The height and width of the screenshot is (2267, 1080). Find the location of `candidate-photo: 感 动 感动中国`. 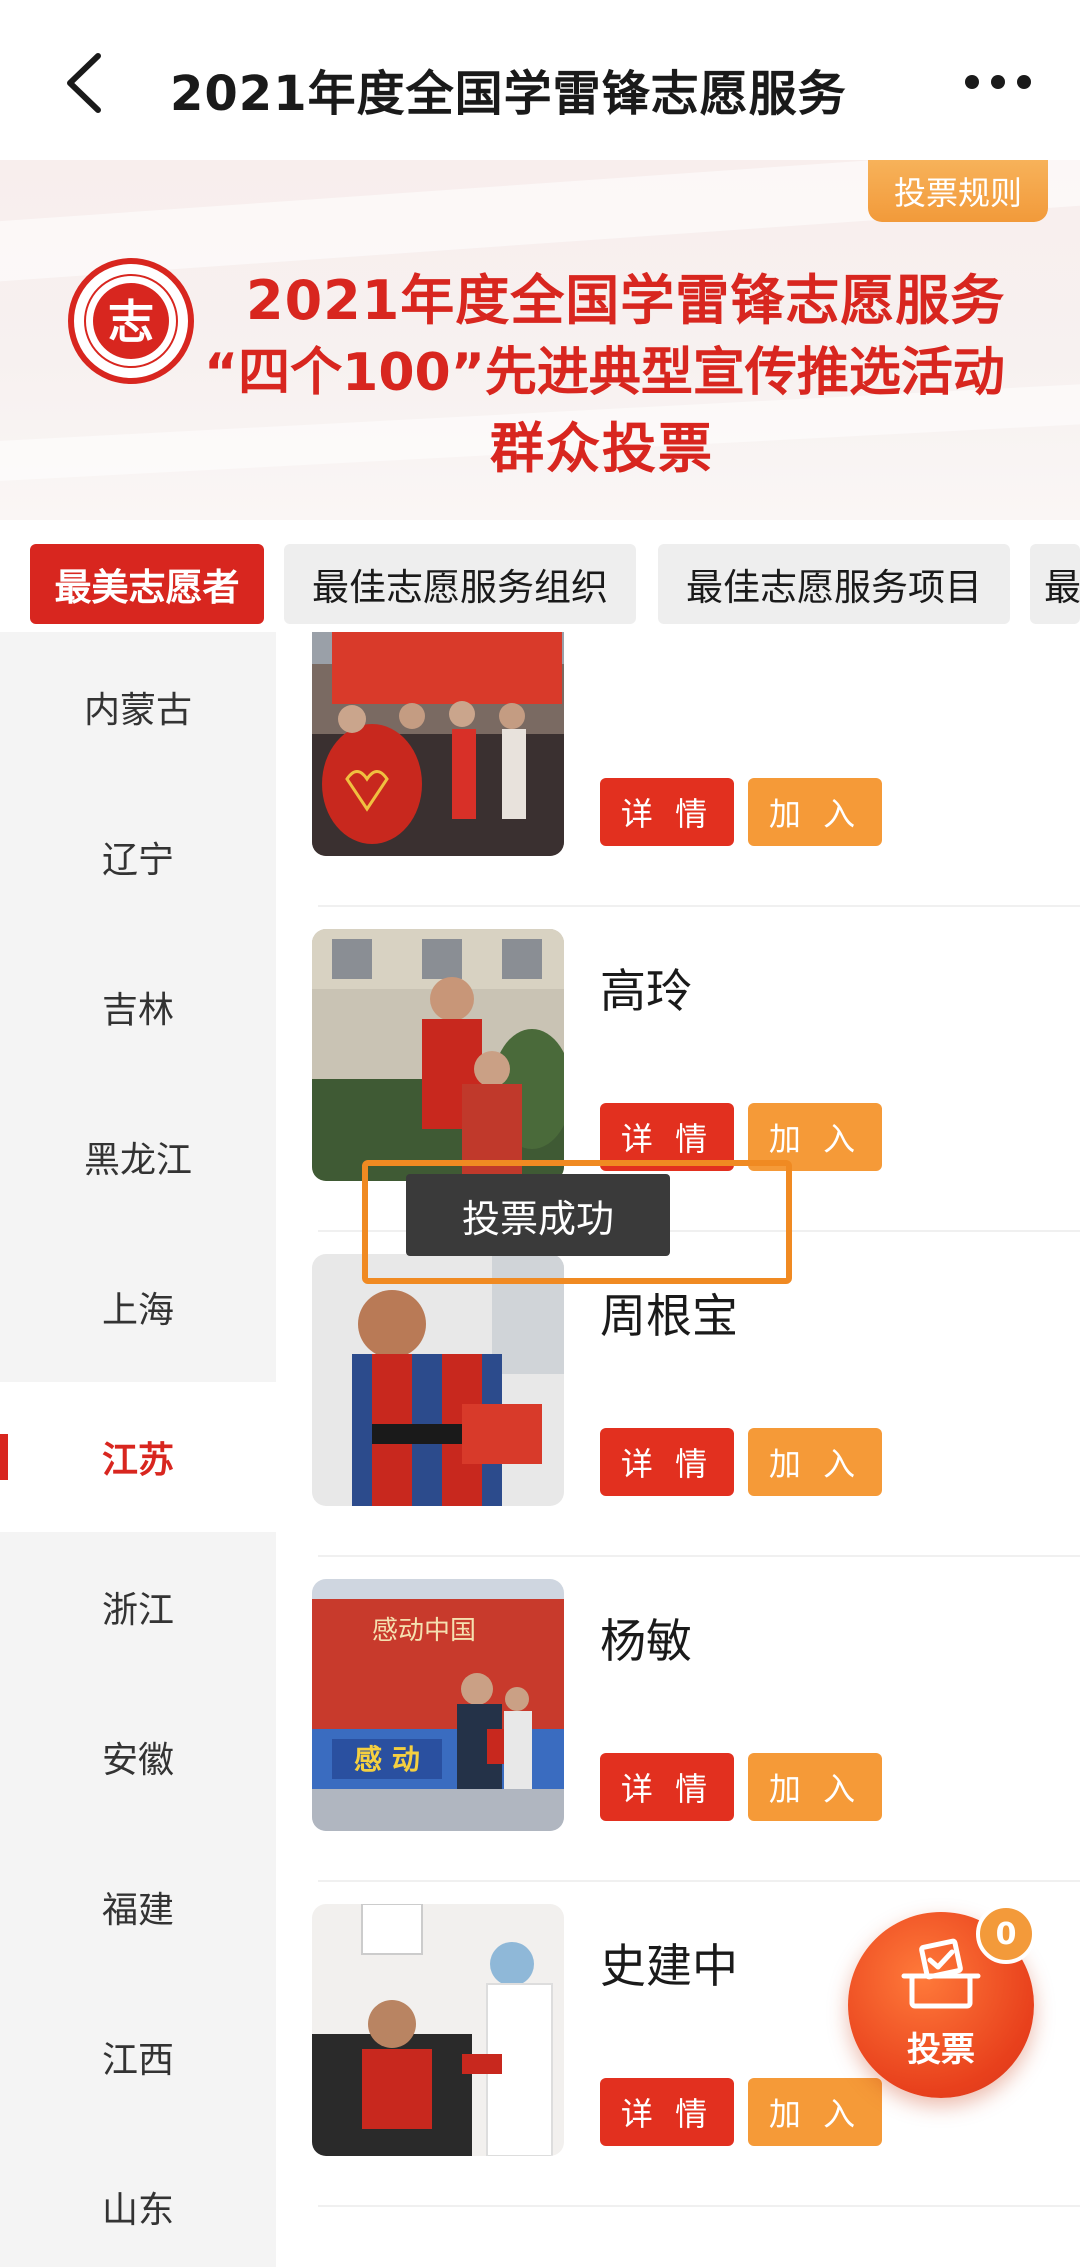

candidate-photo: 感 动 感动中国 is located at coordinates (438, 1705).